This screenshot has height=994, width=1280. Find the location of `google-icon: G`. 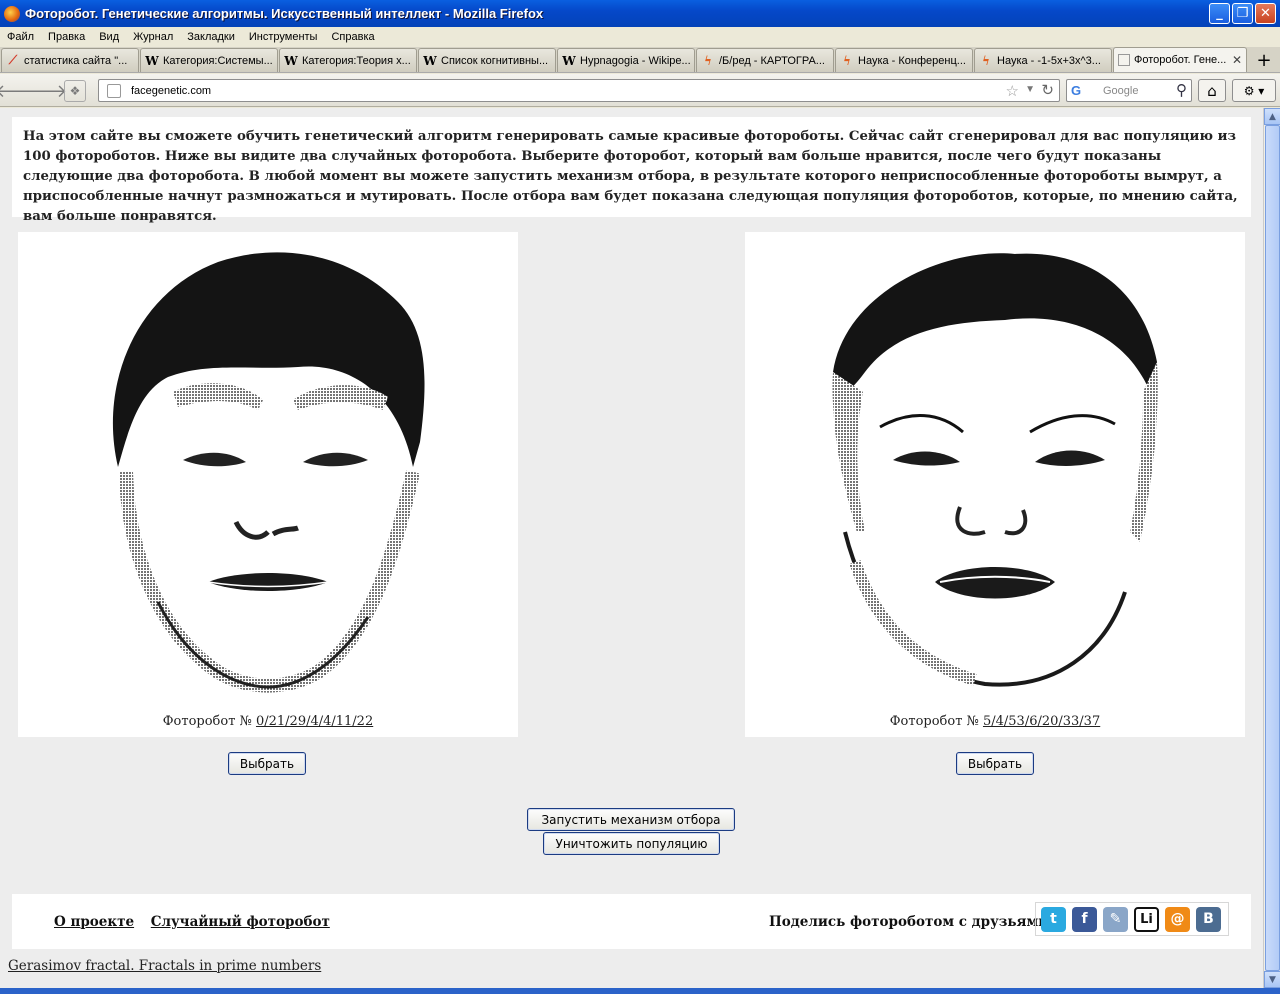

google-icon: G is located at coordinates (1076, 90).